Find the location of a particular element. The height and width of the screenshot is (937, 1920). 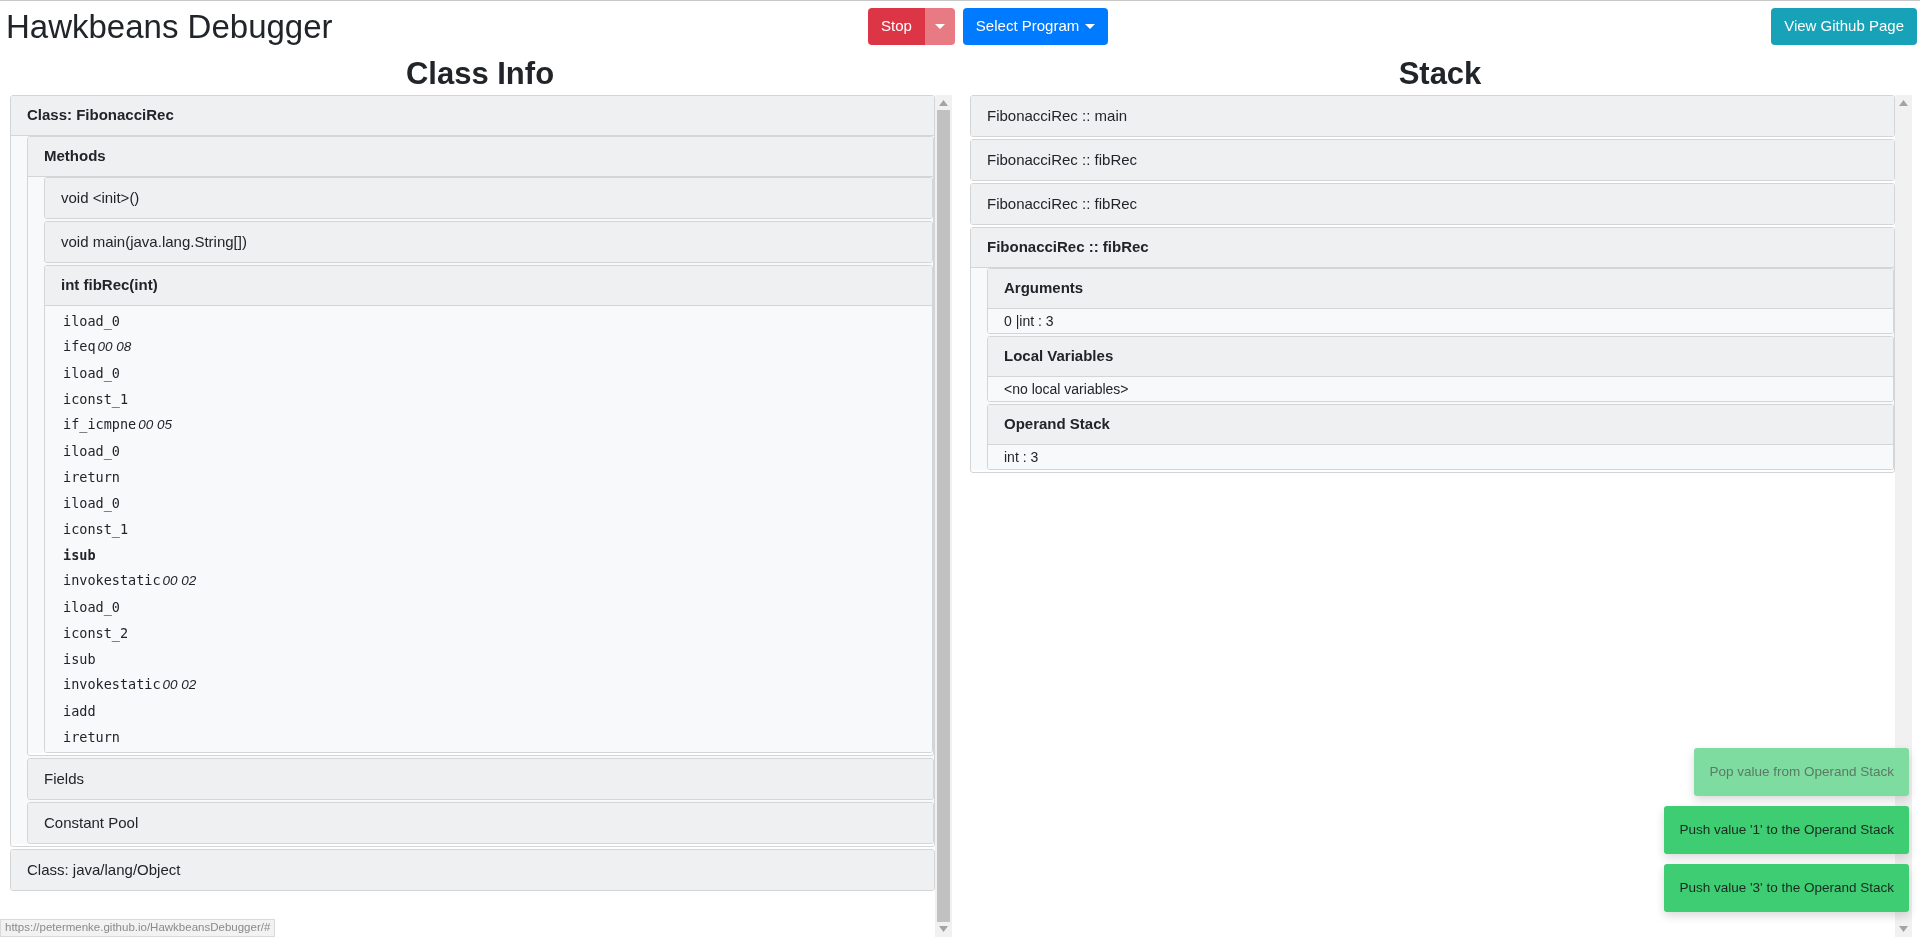

scrollbar is located at coordinates (943, 516).